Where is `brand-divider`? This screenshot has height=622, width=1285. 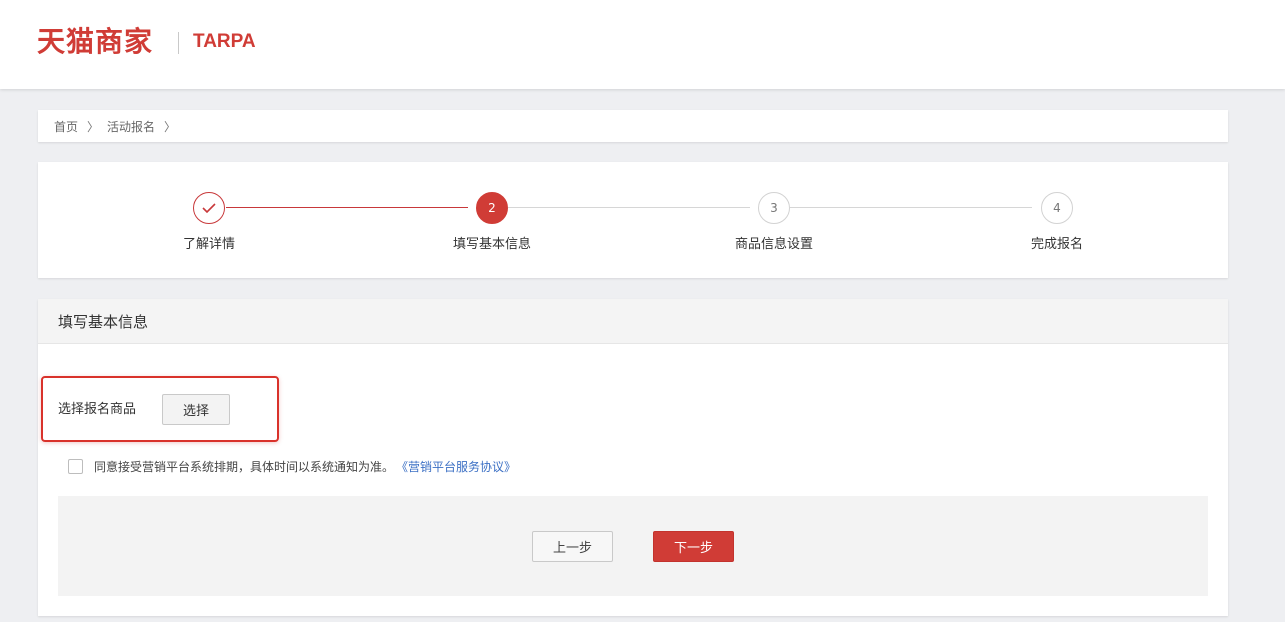 brand-divider is located at coordinates (178, 43).